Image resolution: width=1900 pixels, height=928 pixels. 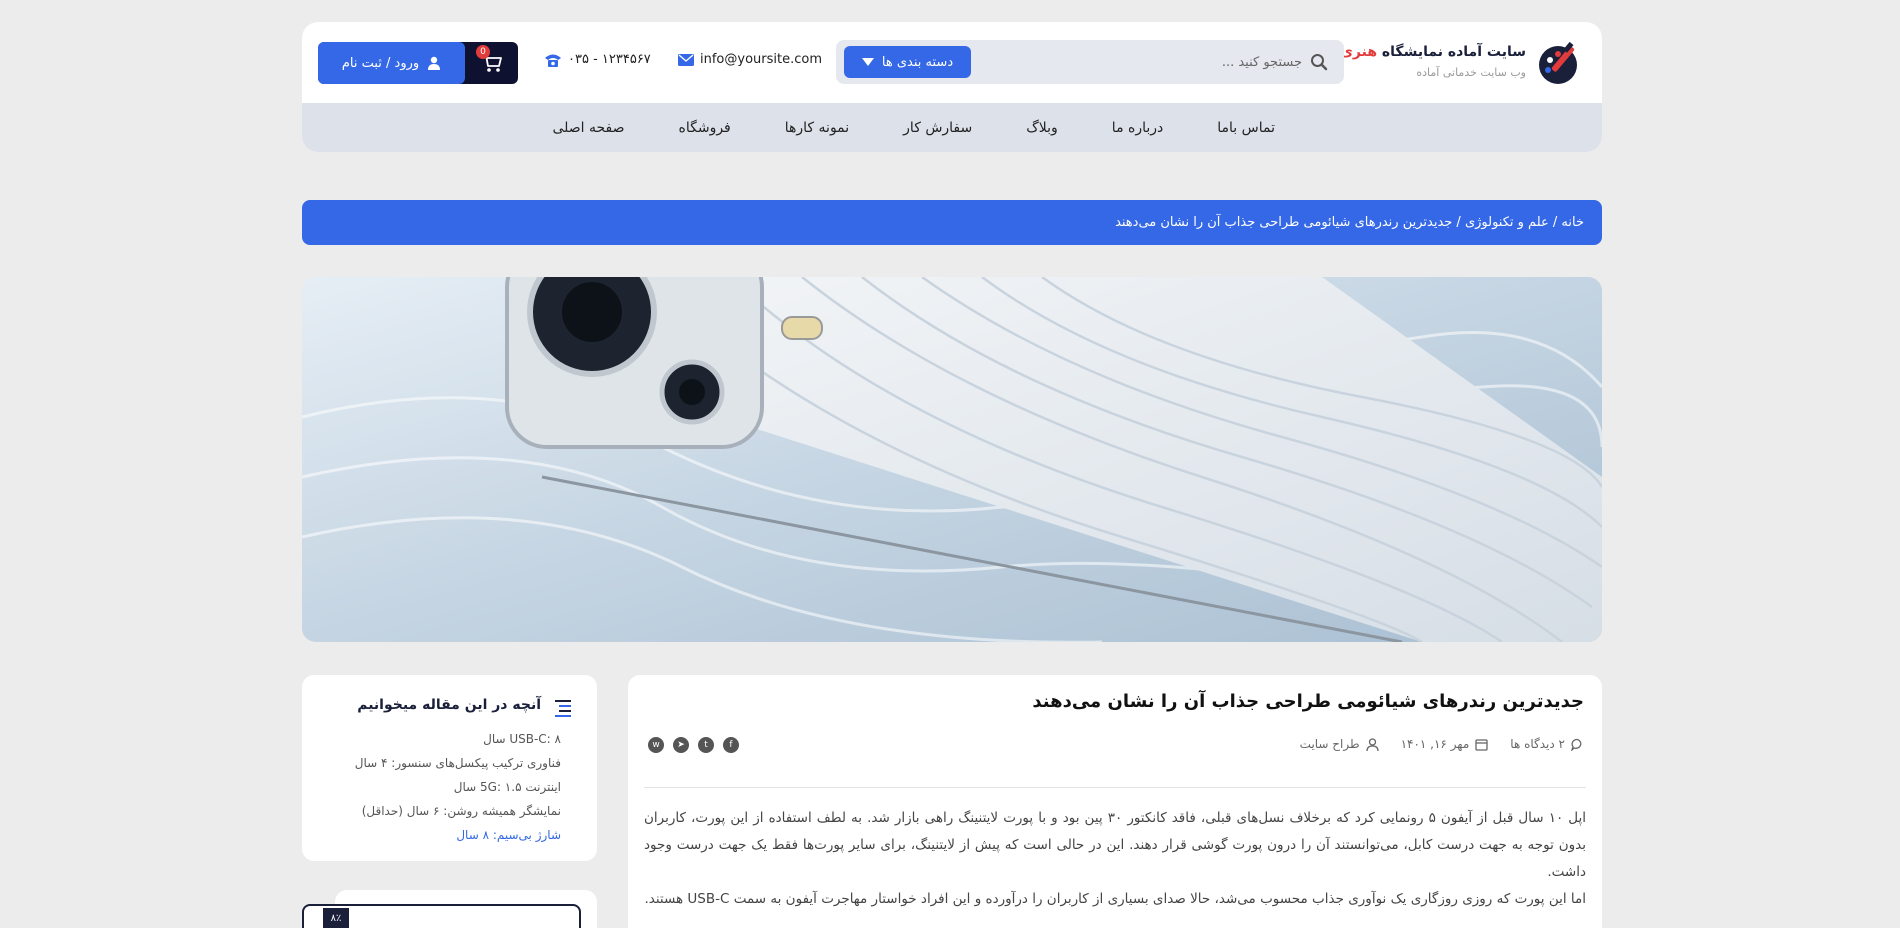 I want to click on category-dropdown-button: دسته بندی ها, so click(x=907, y=62).